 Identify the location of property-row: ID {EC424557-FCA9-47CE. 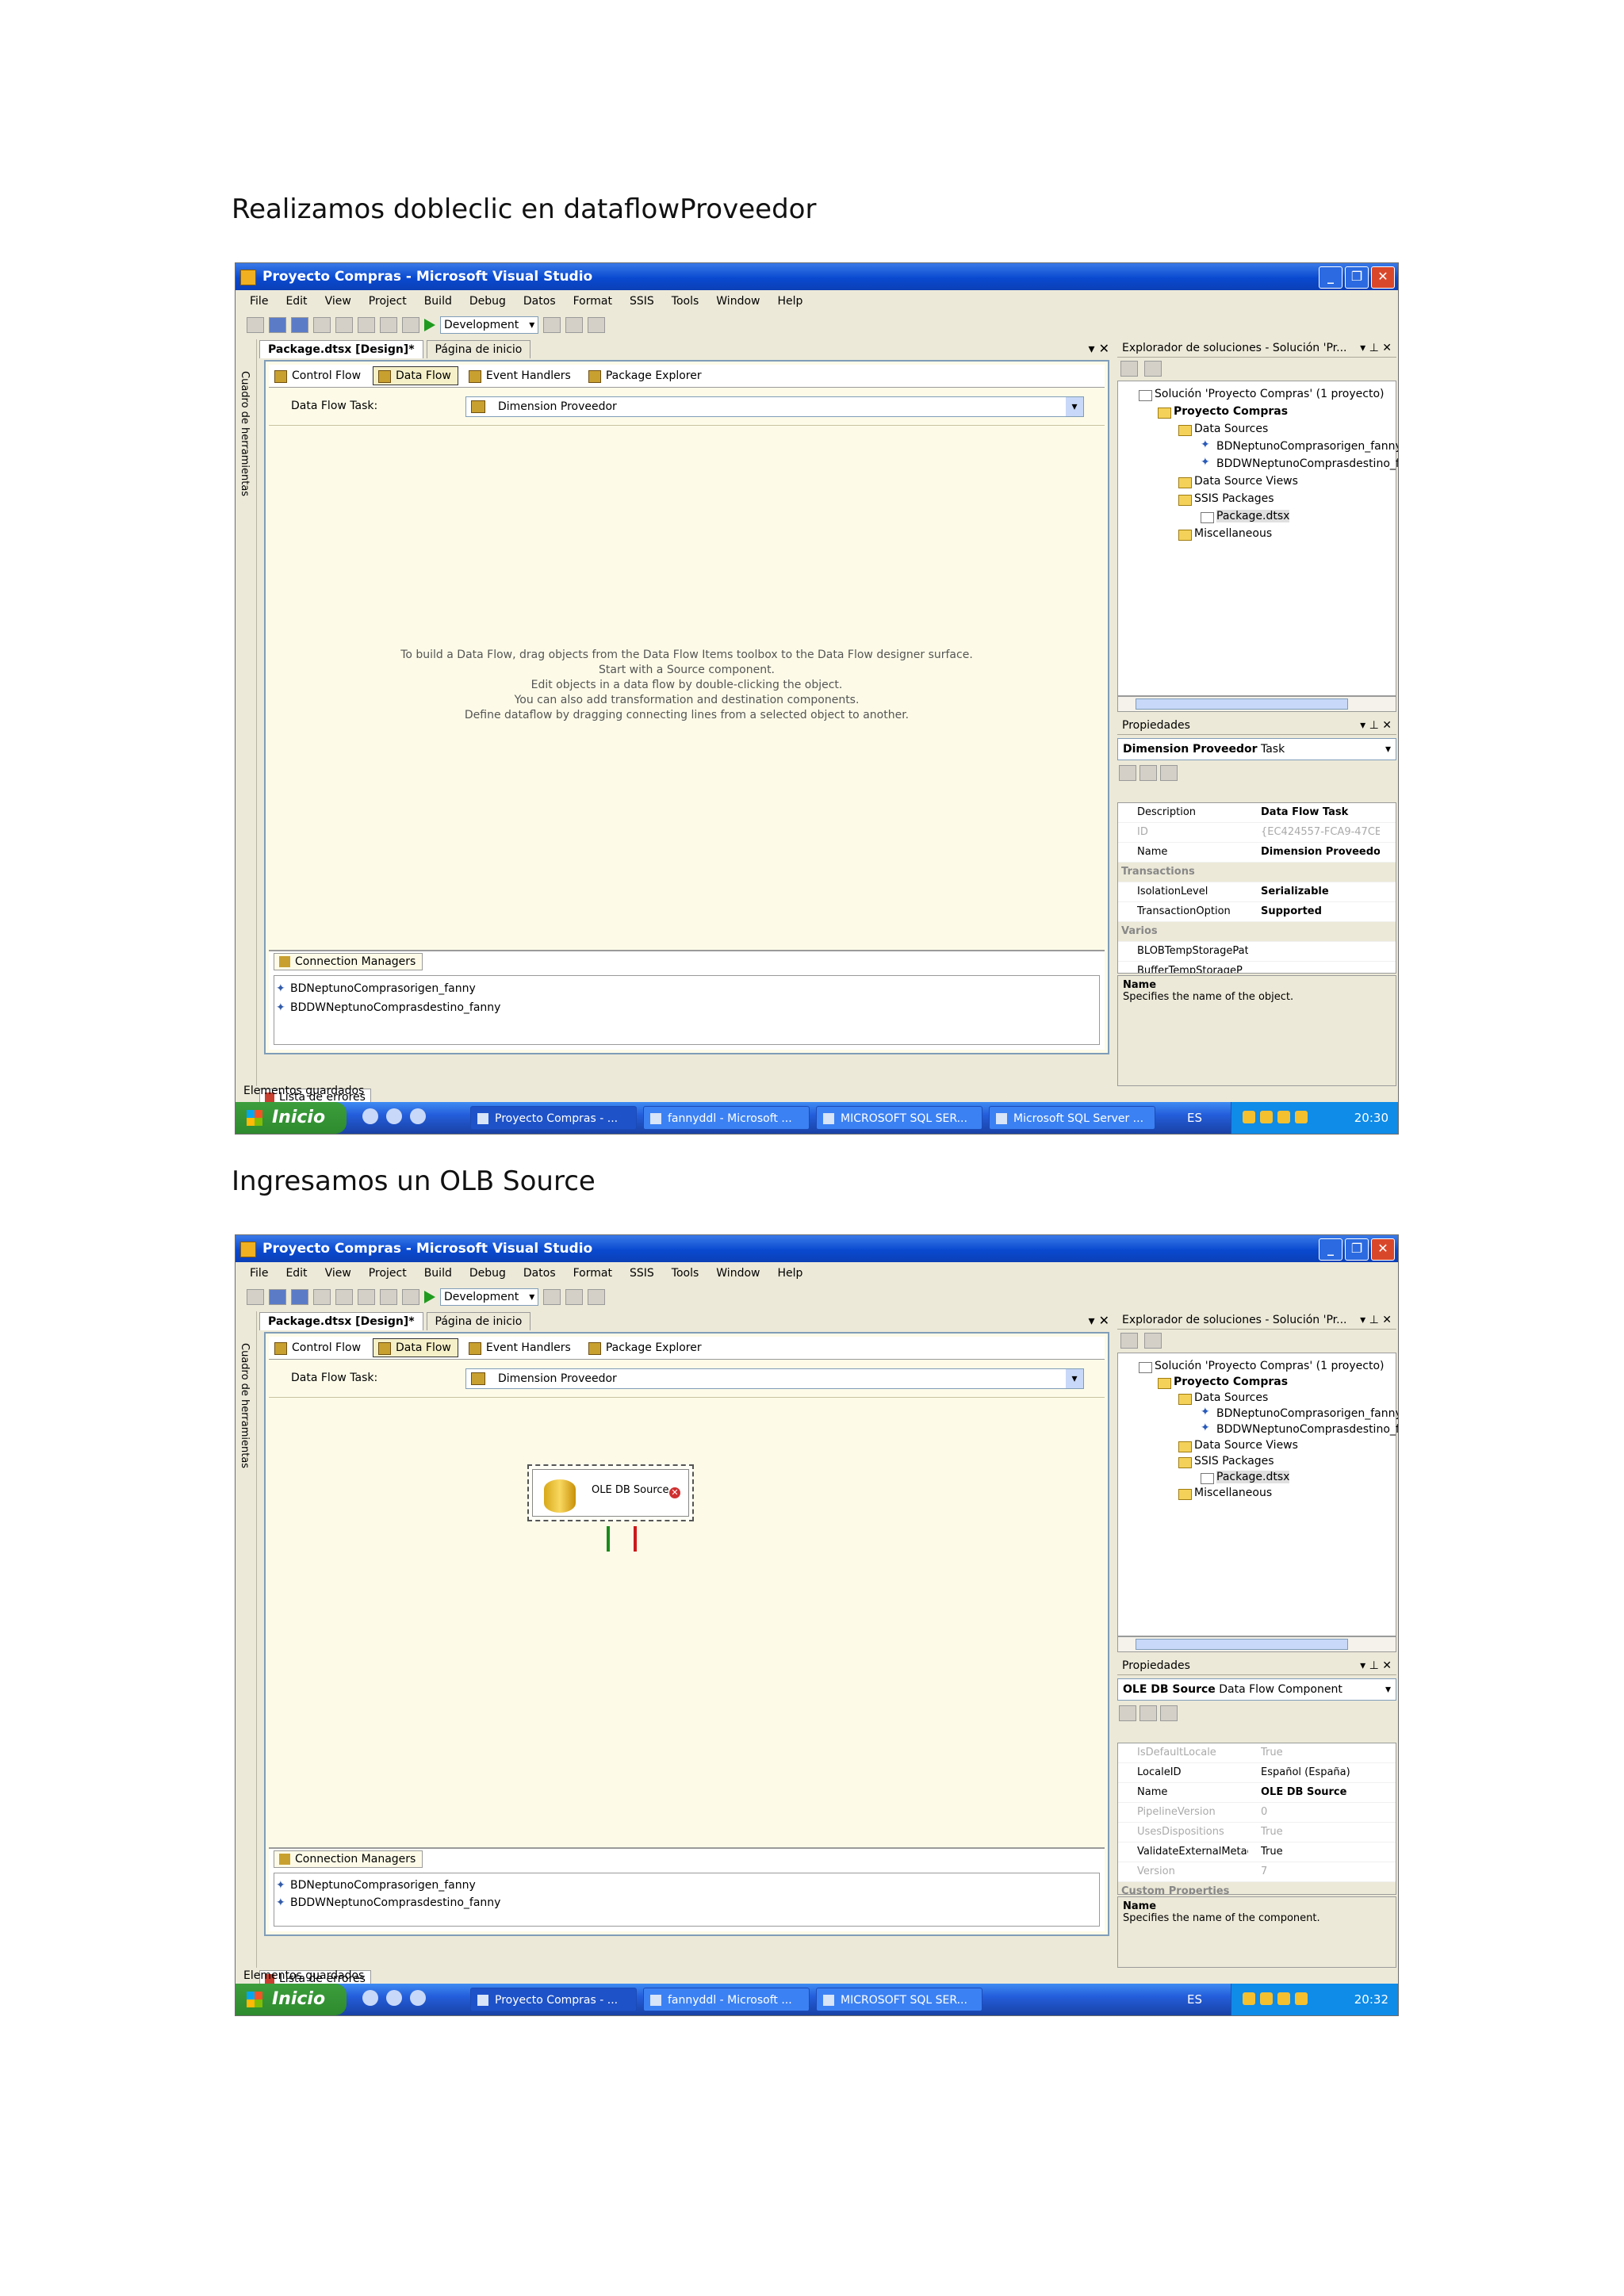
(1257, 833).